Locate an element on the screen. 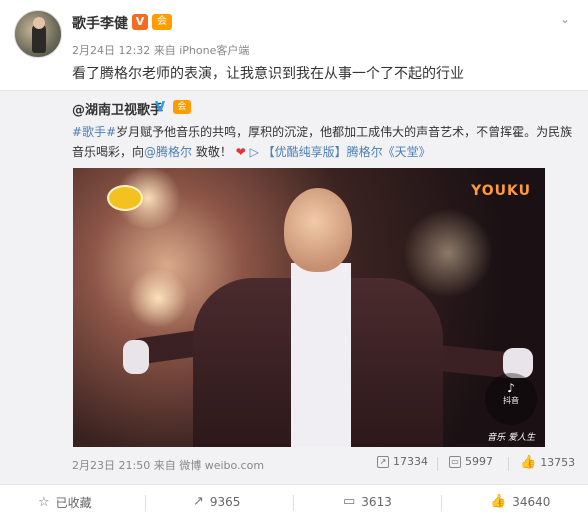 This screenshot has height=519, width=588. like-count-button: 👍 13753 is located at coordinates (547, 462).